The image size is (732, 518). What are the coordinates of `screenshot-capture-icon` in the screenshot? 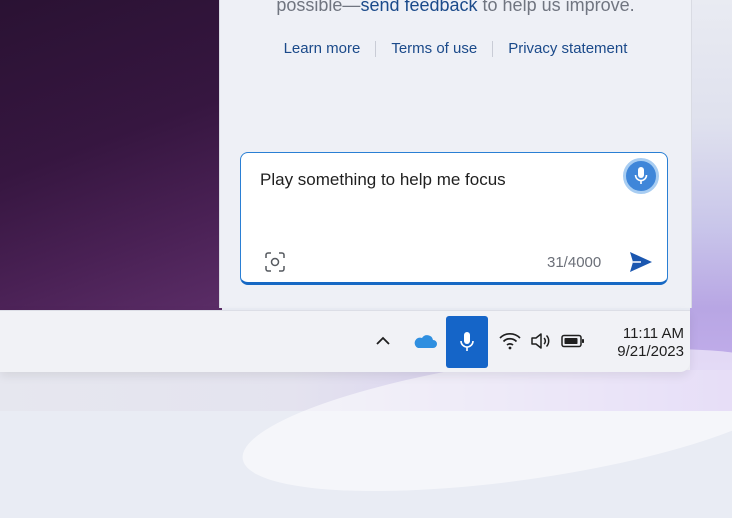 It's located at (275, 262).